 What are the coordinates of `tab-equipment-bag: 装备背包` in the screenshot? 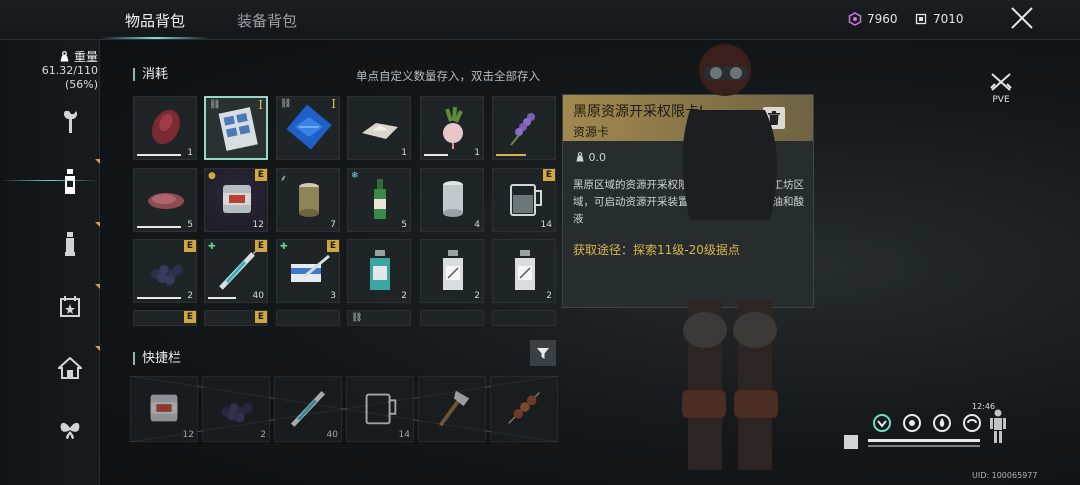 It's located at (267, 20).